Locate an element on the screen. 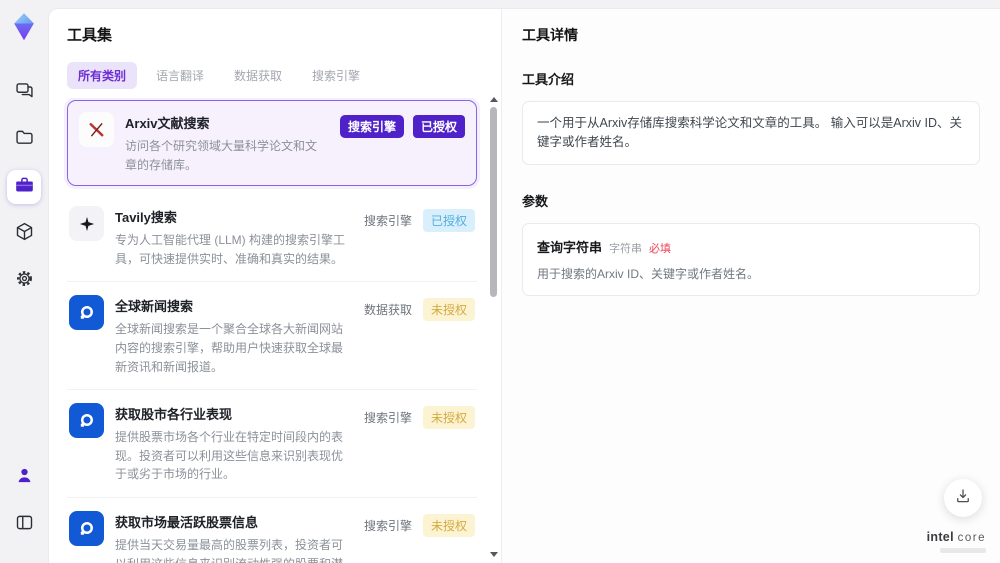 This screenshot has height=563, width=1000. category-tabs: 所有类别 语言翻译 数据获取 搜索引擎 is located at coordinates (275, 75).